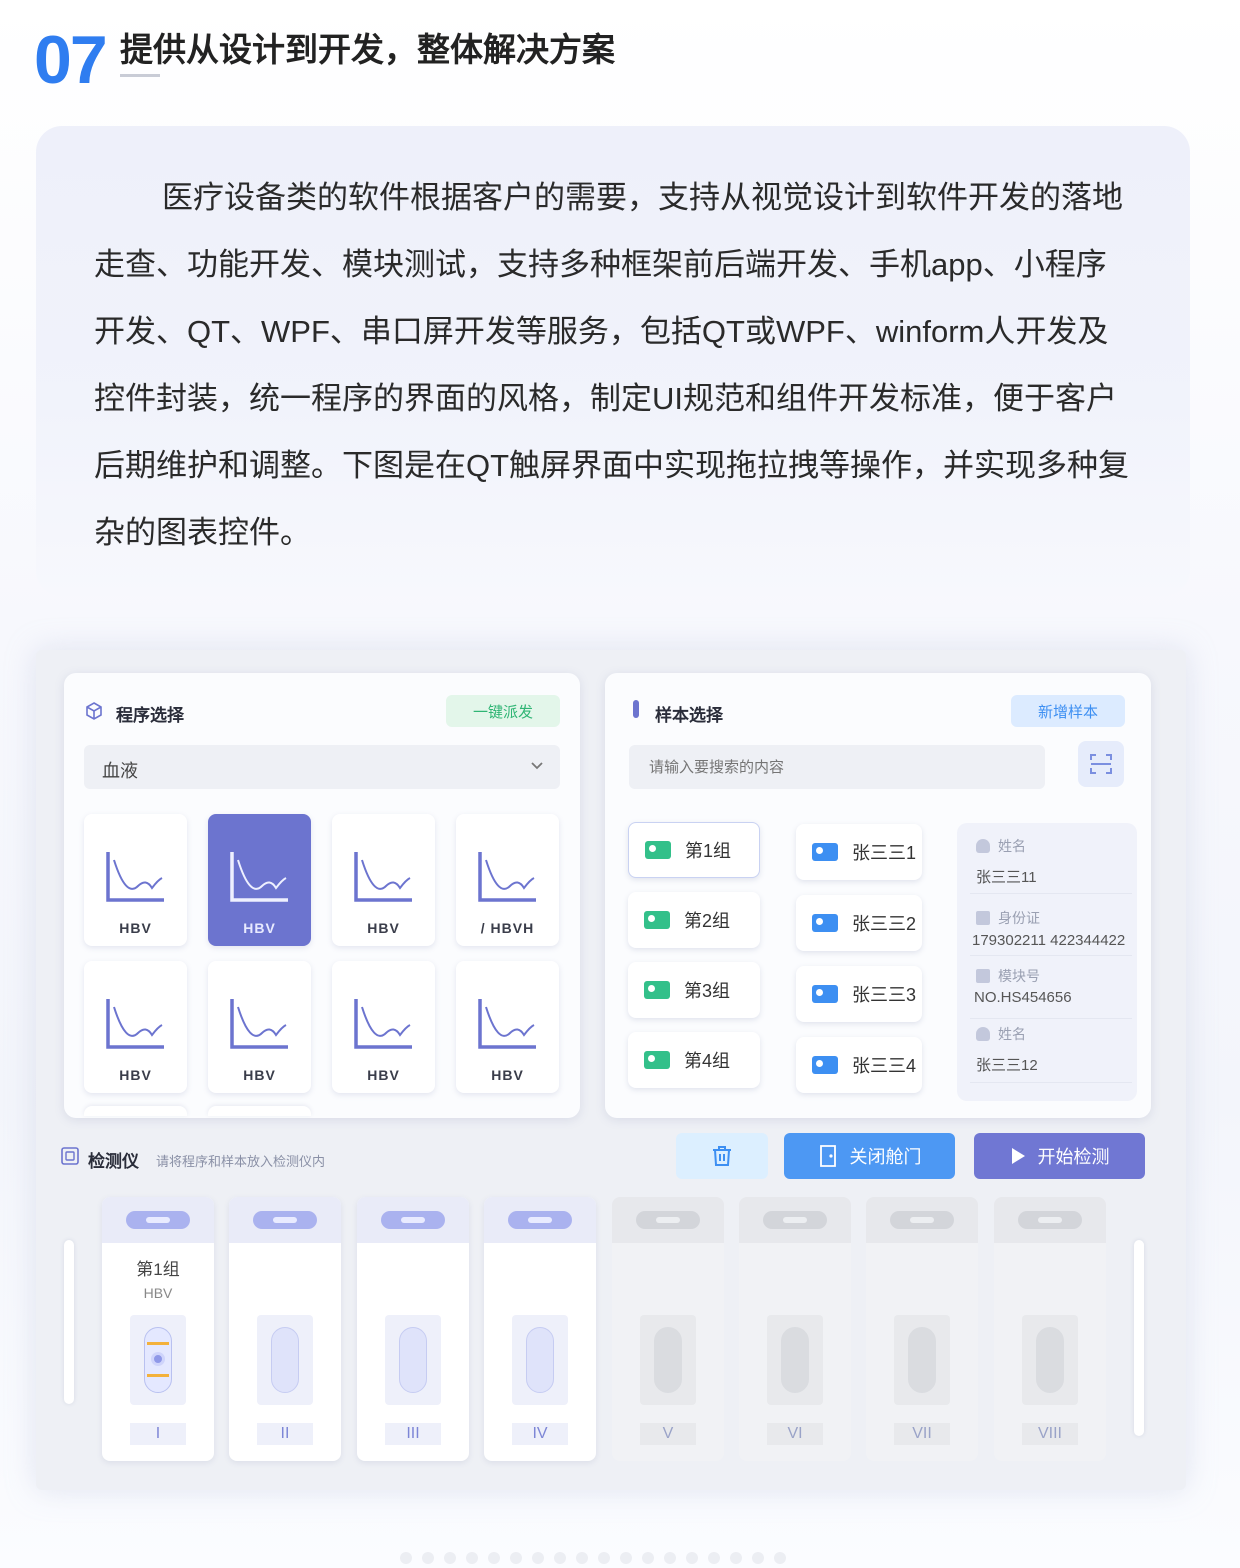 This screenshot has width=1240, height=1568. Describe the element at coordinates (507, 928) in the screenshot. I see `program-card-label: / HBVH` at that location.